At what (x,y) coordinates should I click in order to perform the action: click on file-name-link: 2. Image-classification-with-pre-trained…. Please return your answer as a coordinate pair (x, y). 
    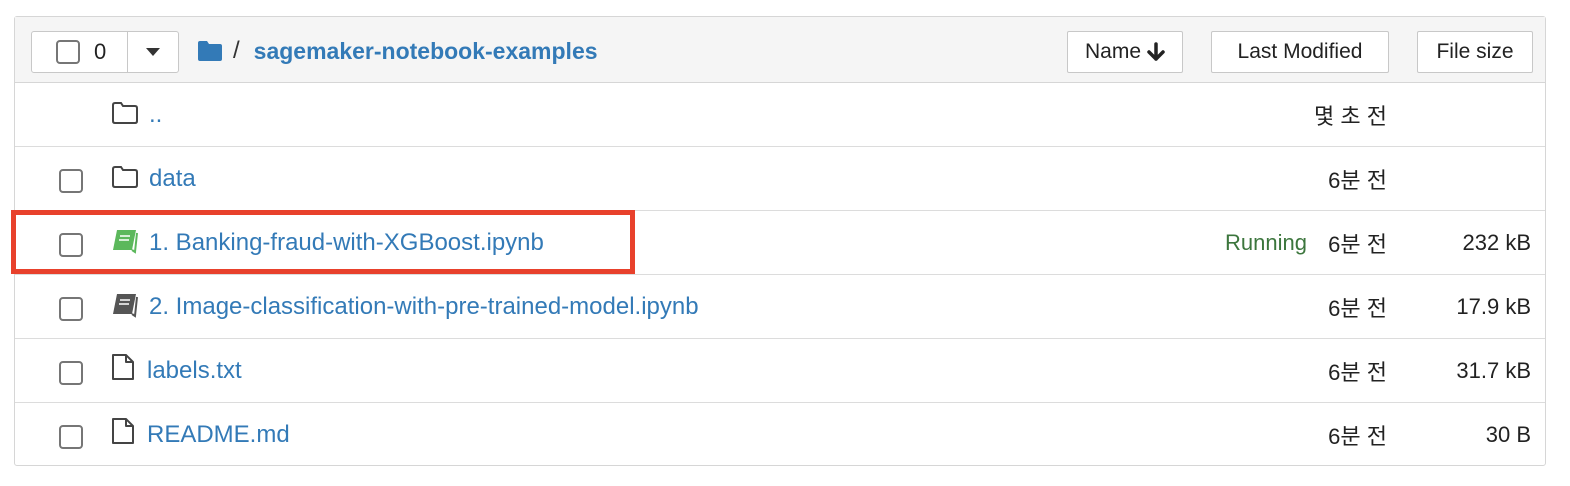
    Looking at the image, I should click on (424, 307).